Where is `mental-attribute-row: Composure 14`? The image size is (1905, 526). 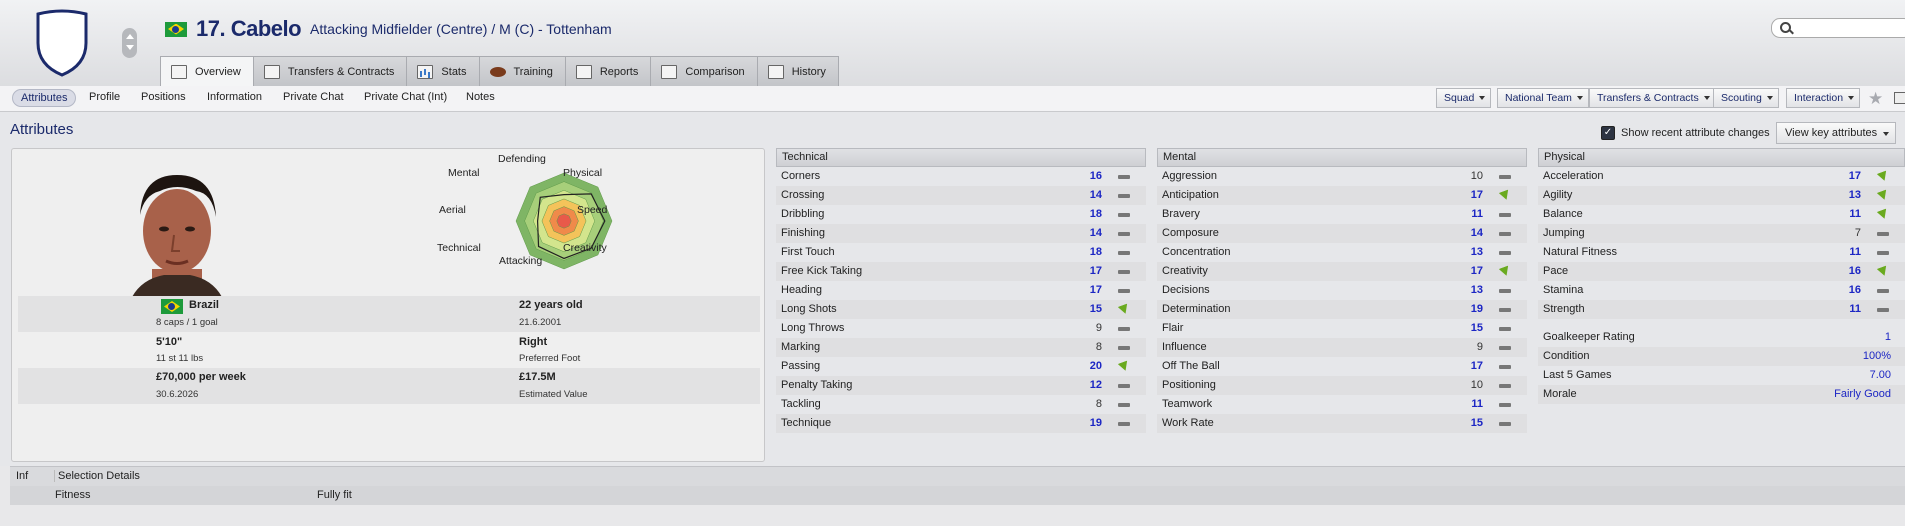
mental-attribute-row: Composure 14 is located at coordinates (1342, 233).